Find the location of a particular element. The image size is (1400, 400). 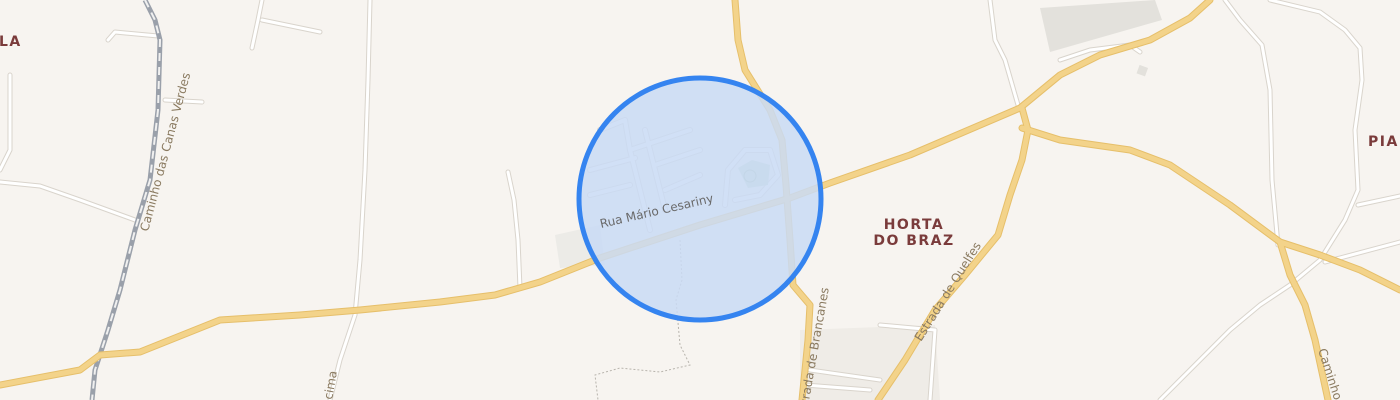

place-label-piar: PIAR is located at coordinates (1384, 142).